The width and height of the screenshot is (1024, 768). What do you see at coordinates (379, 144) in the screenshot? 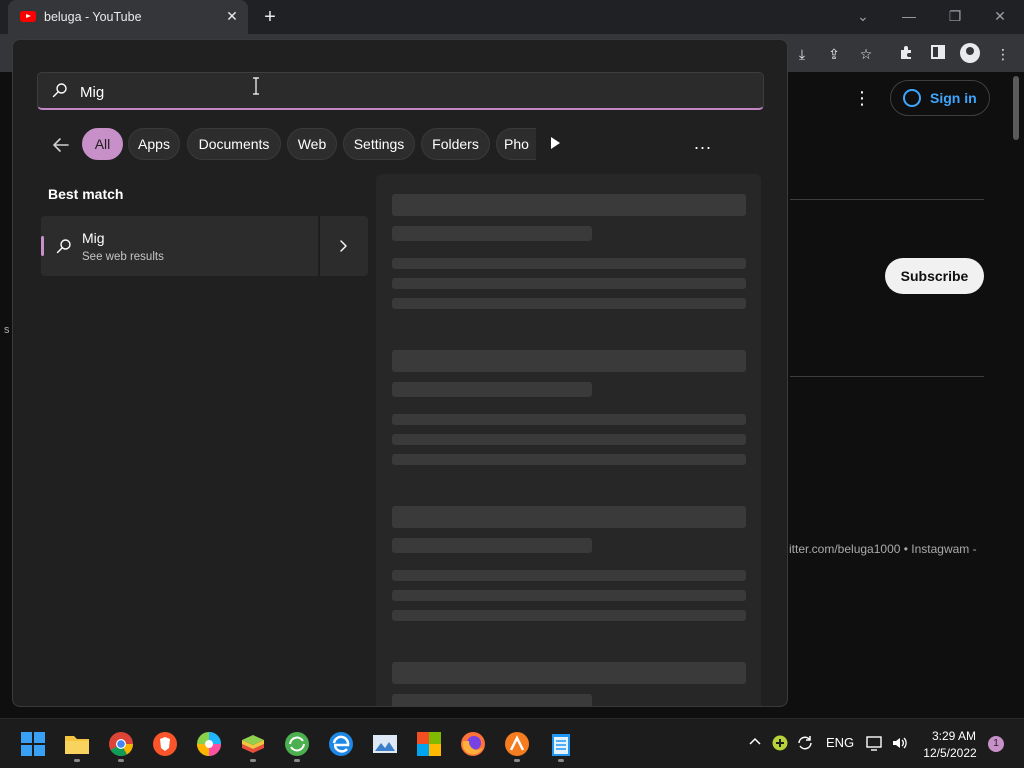
I see `filter-chip-settings: Settings` at bounding box center [379, 144].